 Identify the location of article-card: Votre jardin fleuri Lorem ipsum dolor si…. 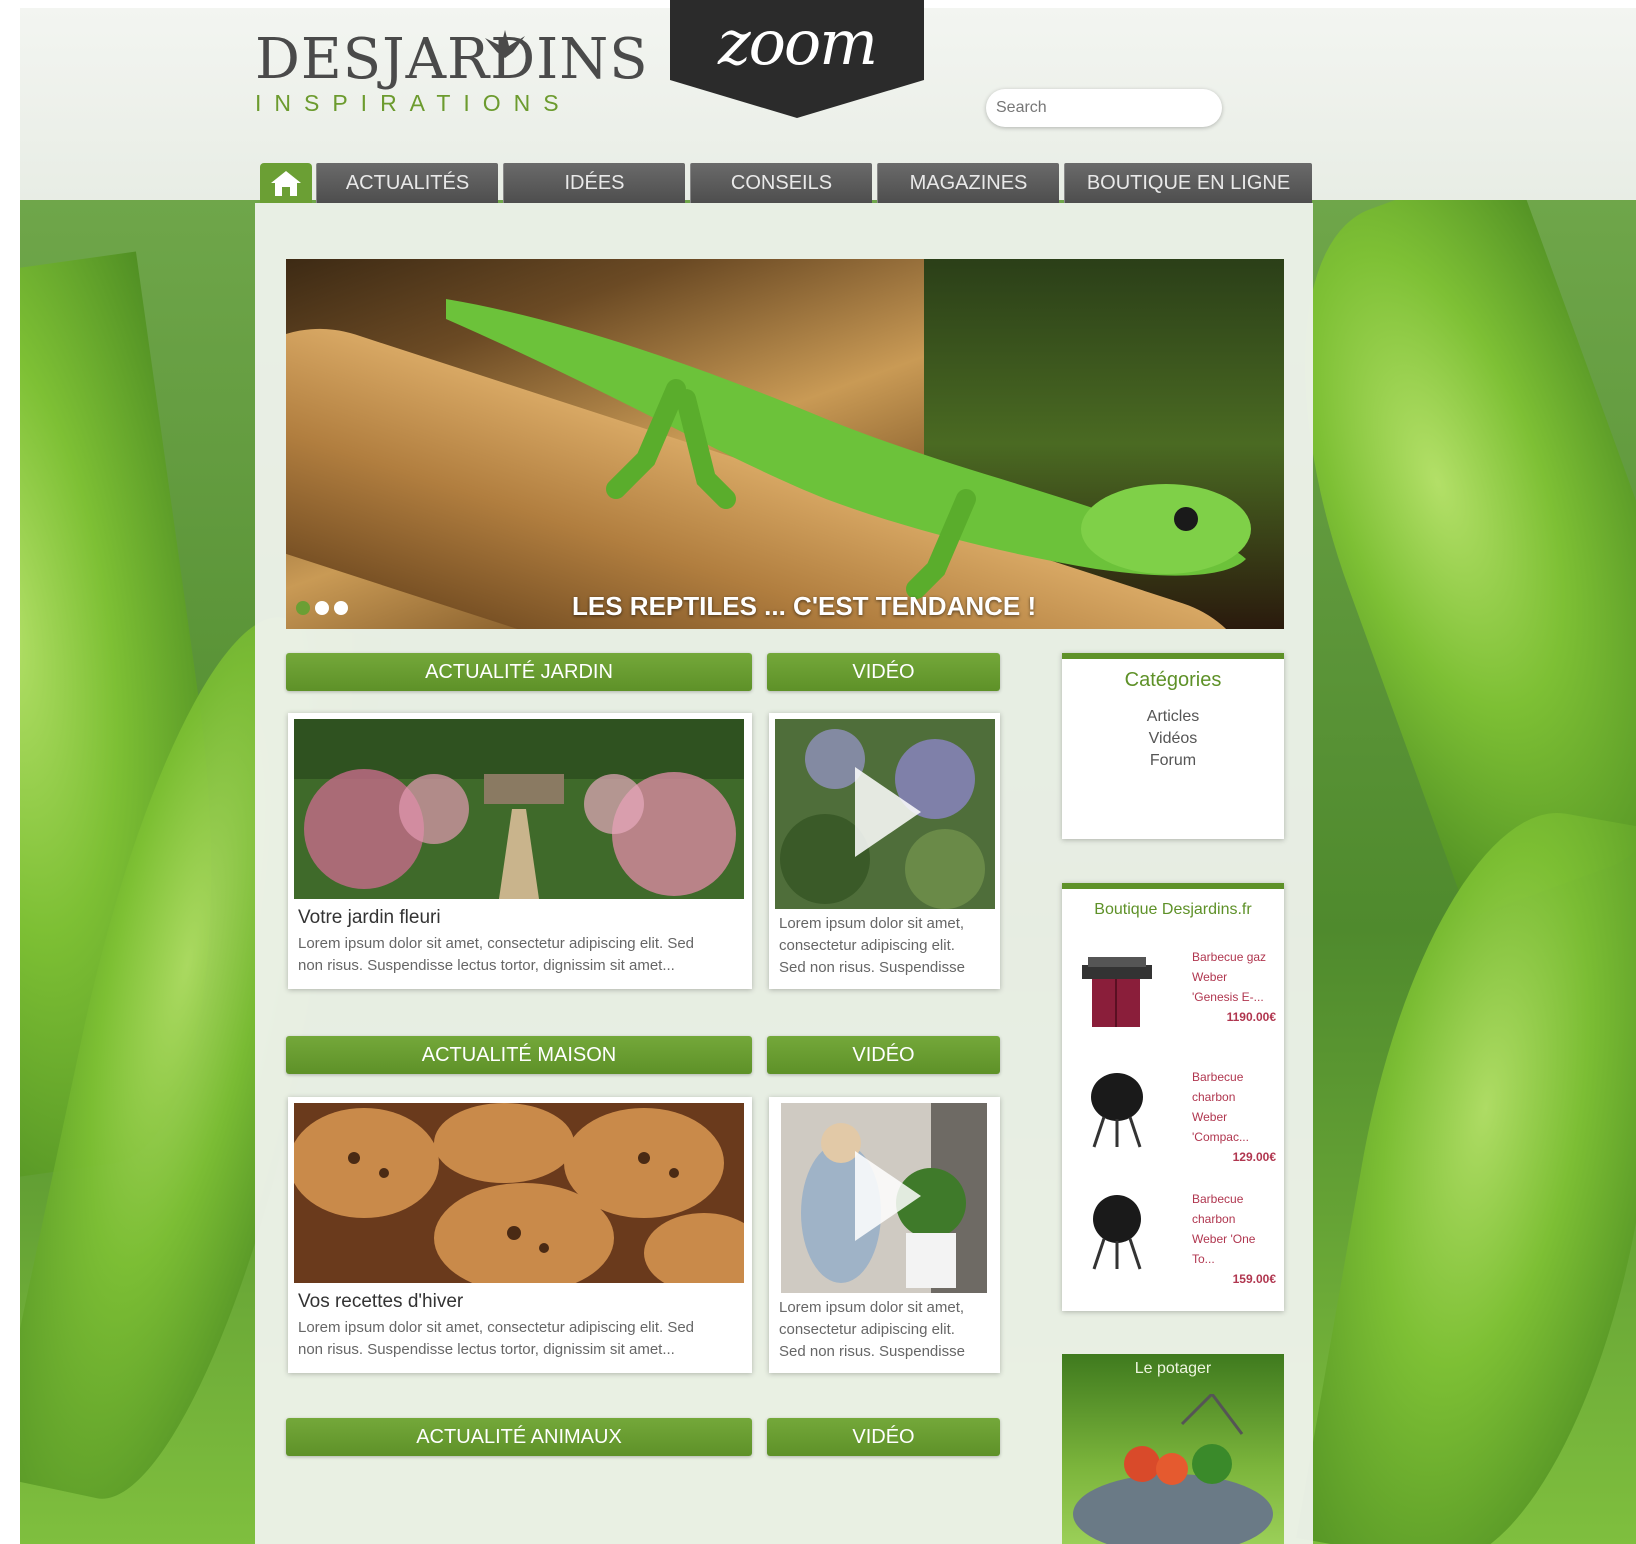
(520, 851).